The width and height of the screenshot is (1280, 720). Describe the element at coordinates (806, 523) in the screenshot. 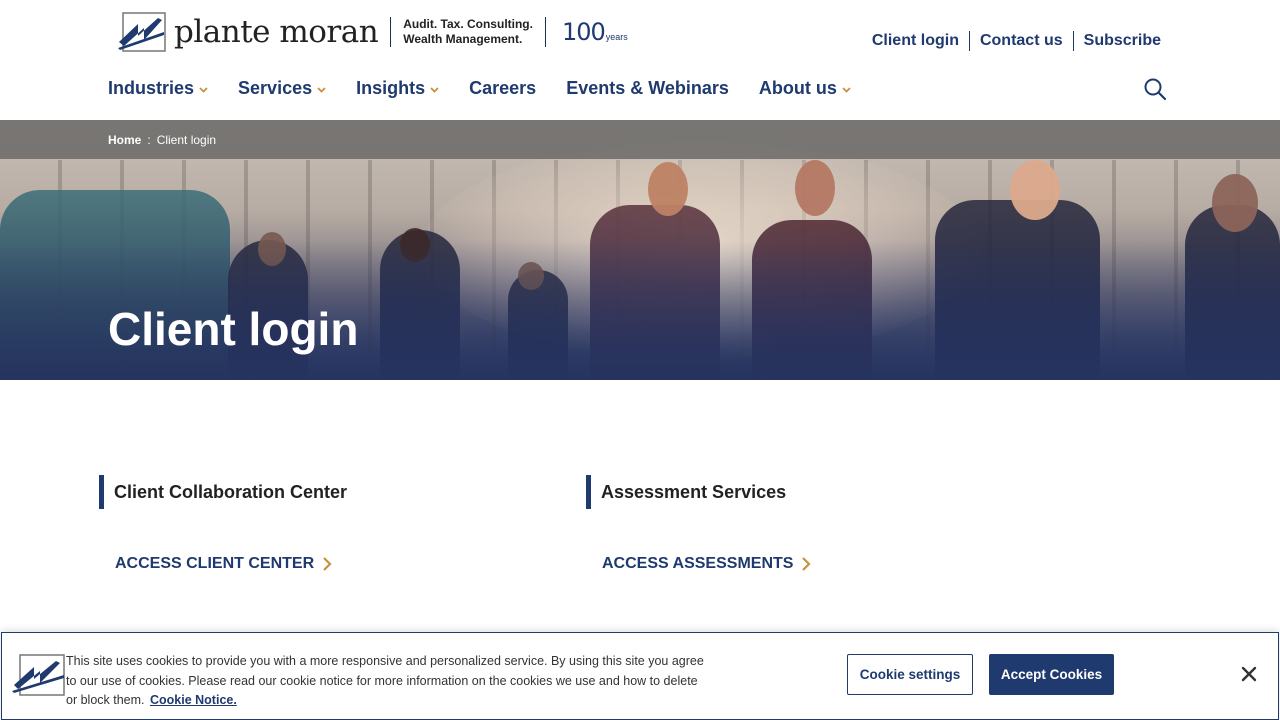

I see `section-assessment-services: Assessment Services ACCESS ASSESSMENTS` at that location.